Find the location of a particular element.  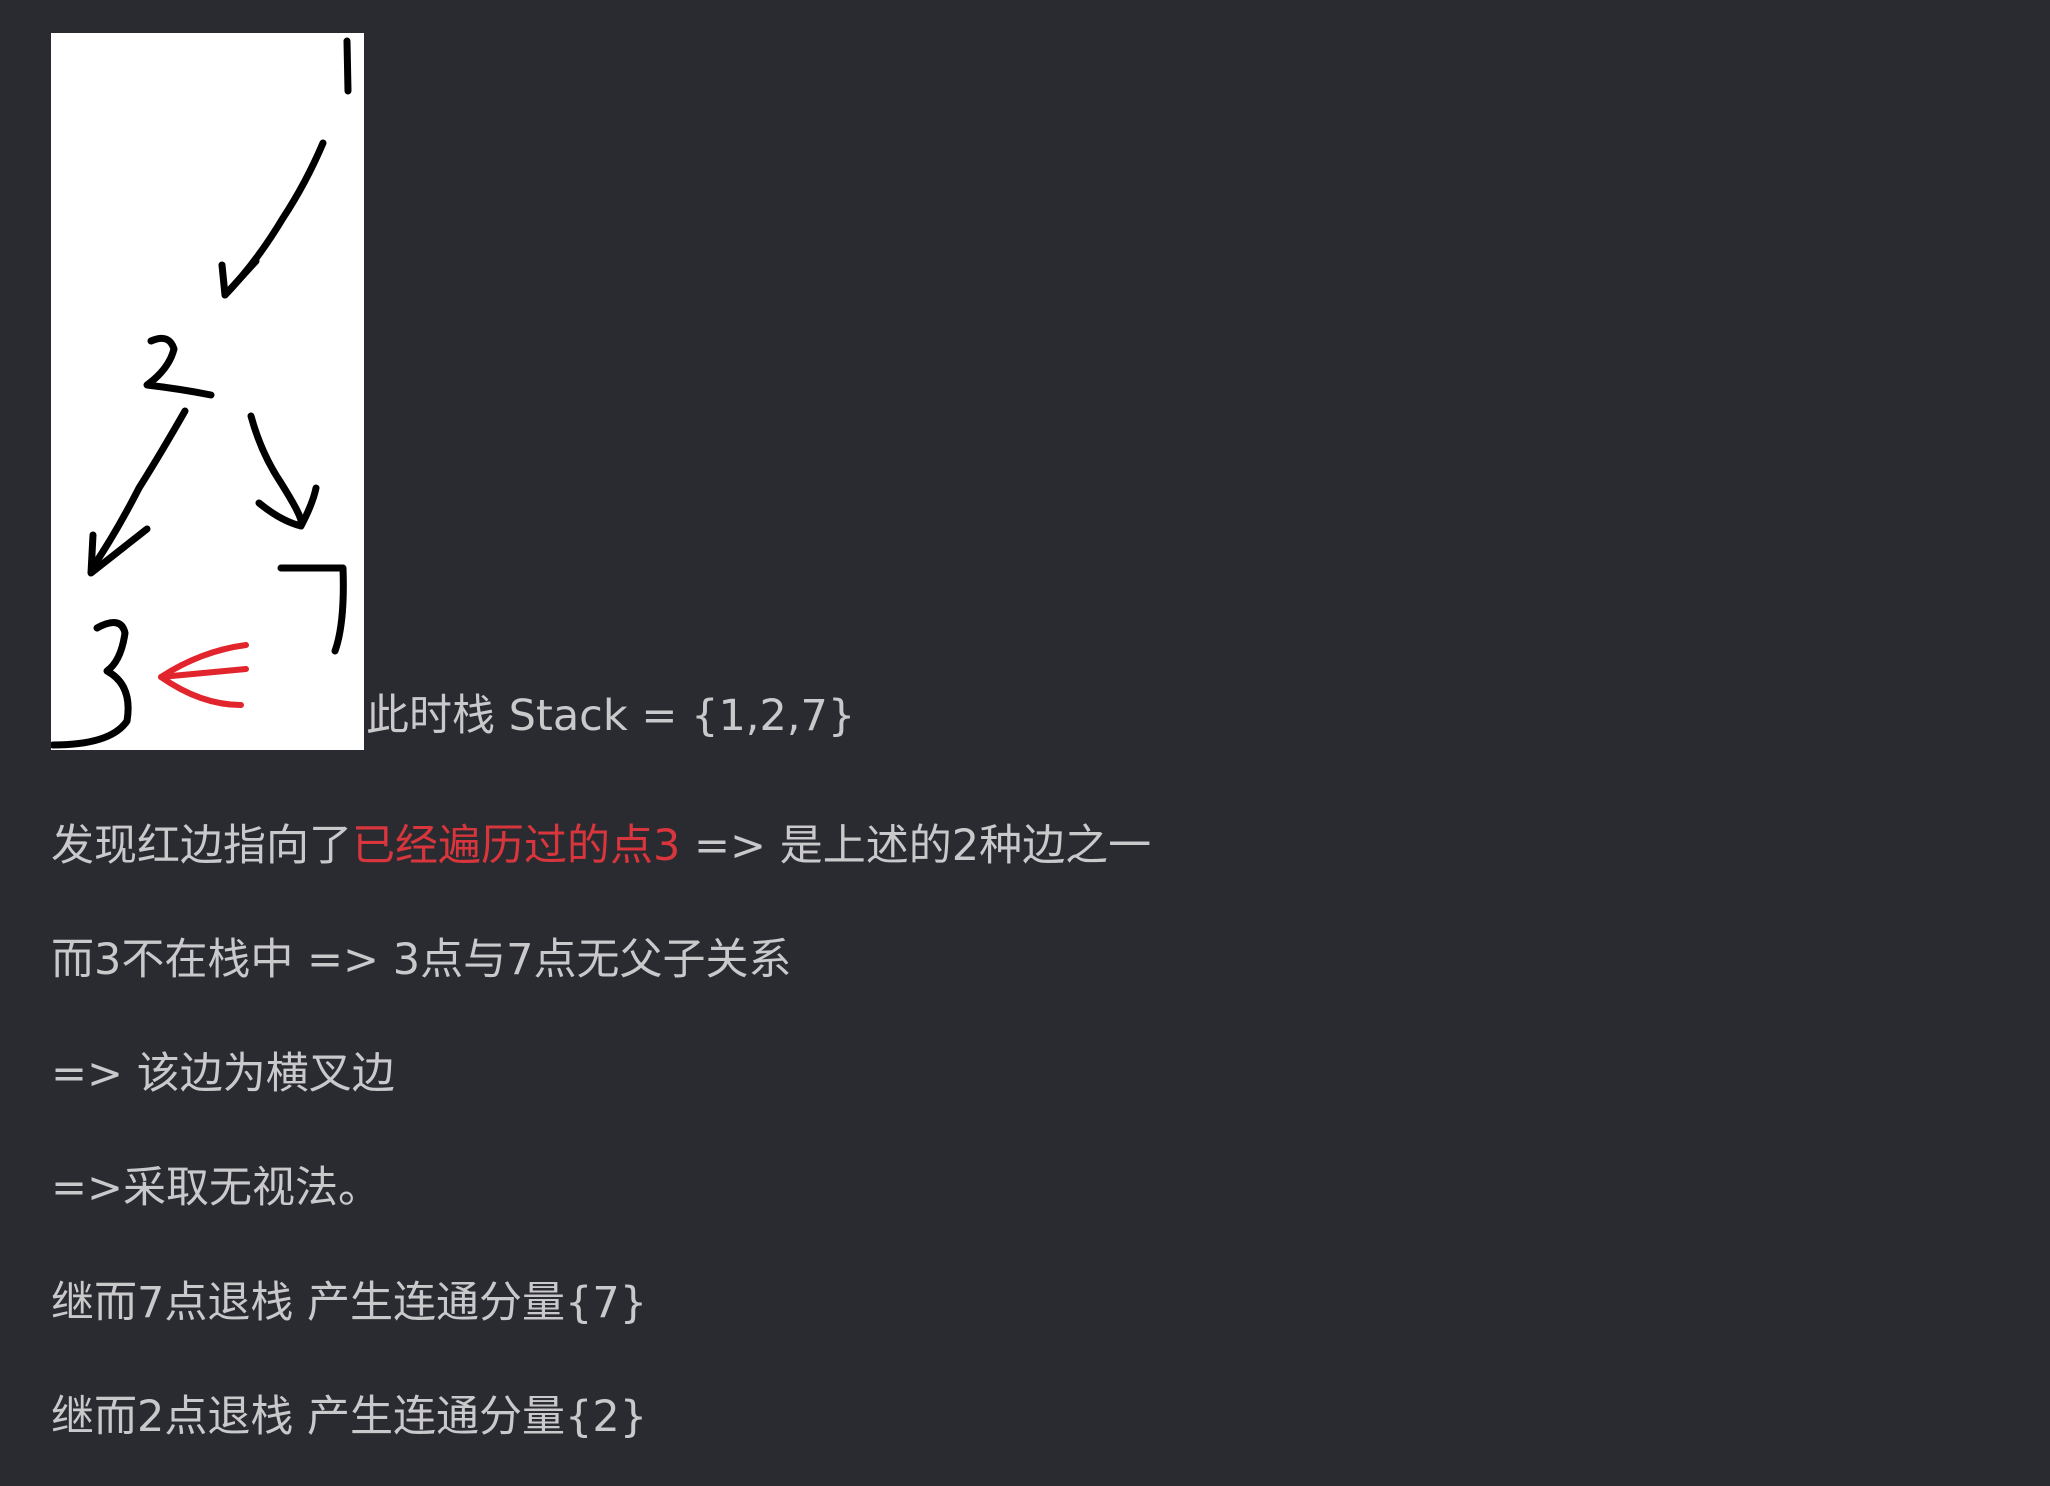

node-2-glyph is located at coordinates (179, 366).